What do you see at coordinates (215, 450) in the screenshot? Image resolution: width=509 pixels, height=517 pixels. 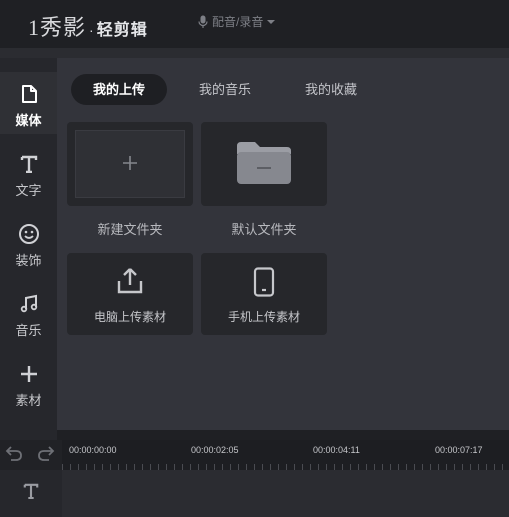 I see `timecode-label: 00:00:02:05` at bounding box center [215, 450].